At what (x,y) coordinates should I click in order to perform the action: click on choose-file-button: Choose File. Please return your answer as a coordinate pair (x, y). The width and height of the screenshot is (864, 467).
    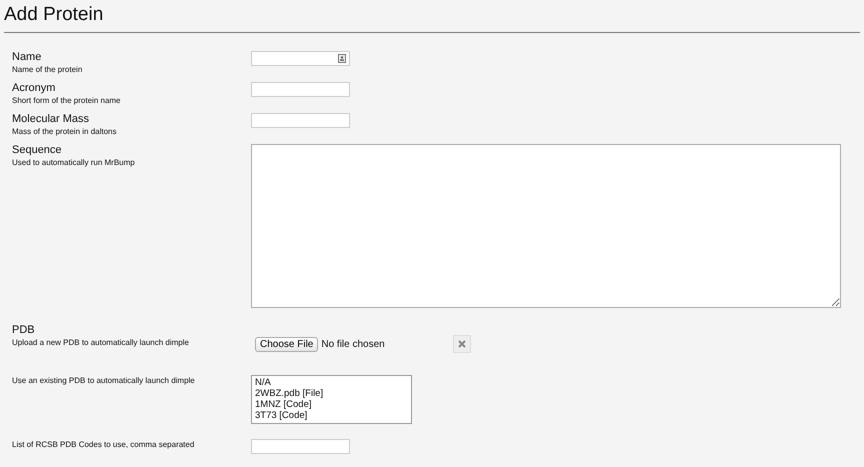
    Looking at the image, I should click on (286, 344).